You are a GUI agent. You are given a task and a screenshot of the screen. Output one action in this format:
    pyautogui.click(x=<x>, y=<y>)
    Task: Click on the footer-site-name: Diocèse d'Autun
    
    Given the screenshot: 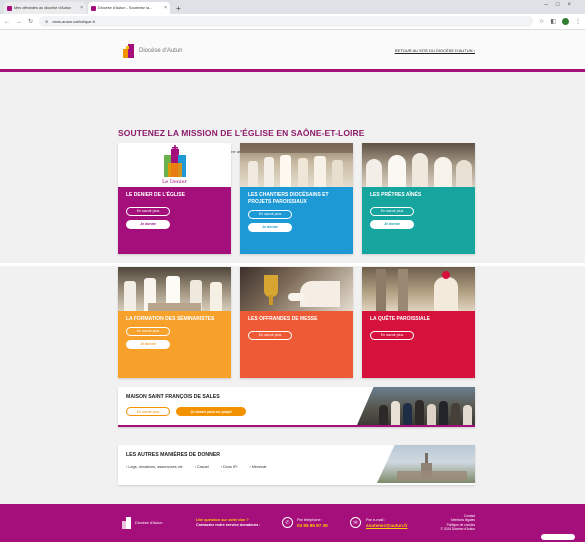 What is the action you would take?
    pyautogui.click(x=149, y=522)
    